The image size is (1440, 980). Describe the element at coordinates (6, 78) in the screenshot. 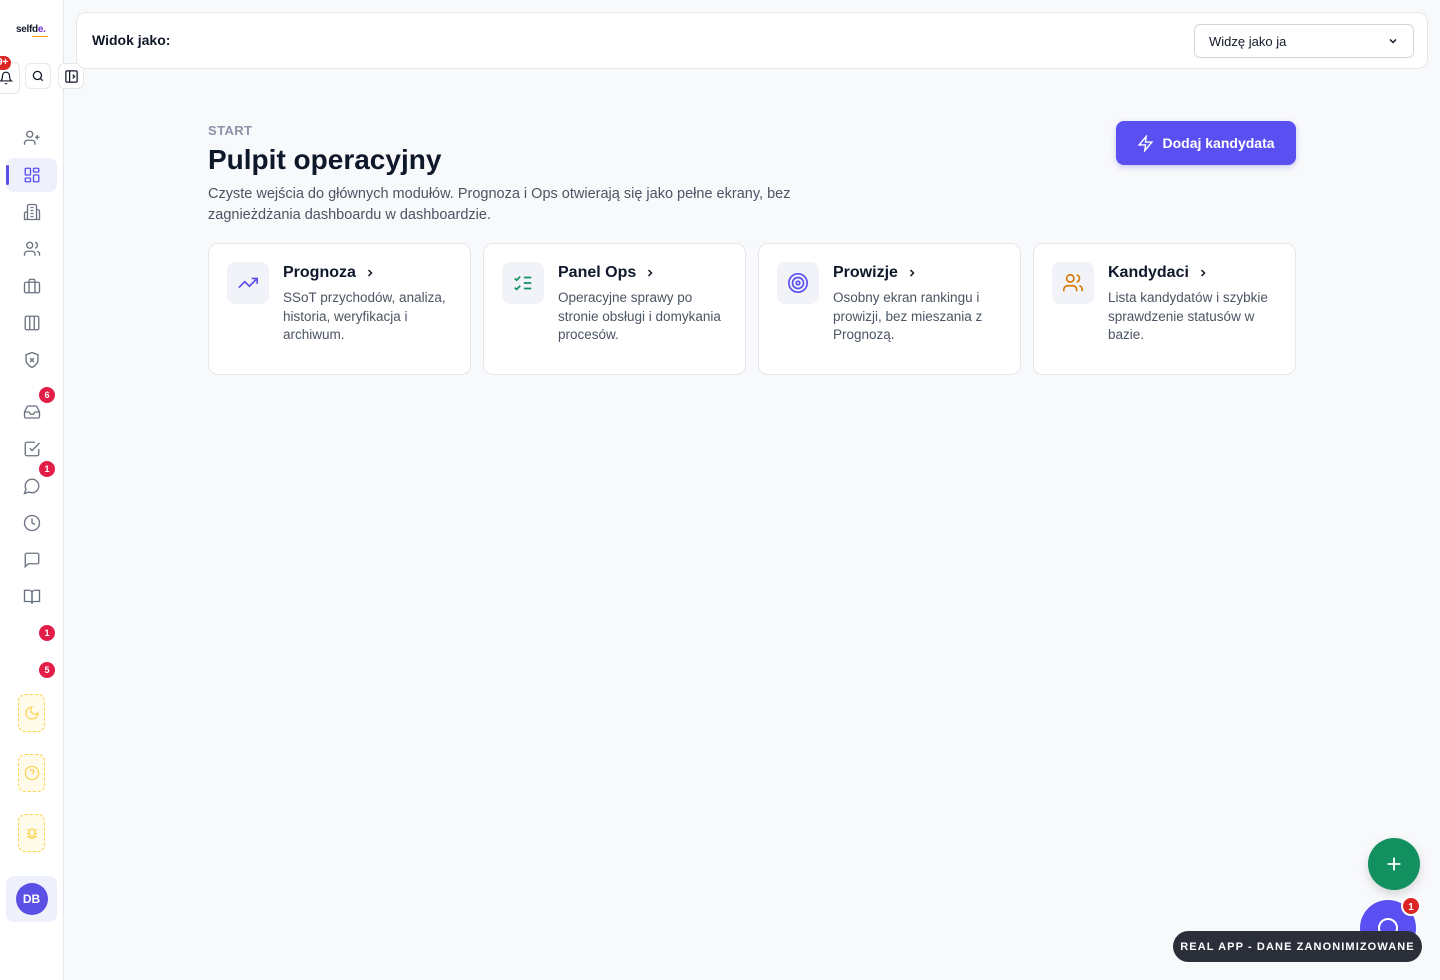

I see `bell-icon` at that location.